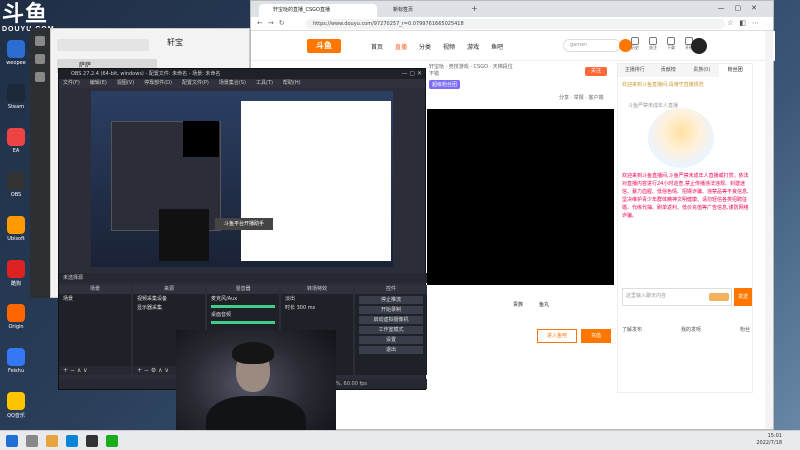 Image resolution: width=800 pixels, height=450 pixels. What do you see at coordinates (445, 84) in the screenshot?
I see `fan-club-badge: 超级粉丝团` at bounding box center [445, 84].